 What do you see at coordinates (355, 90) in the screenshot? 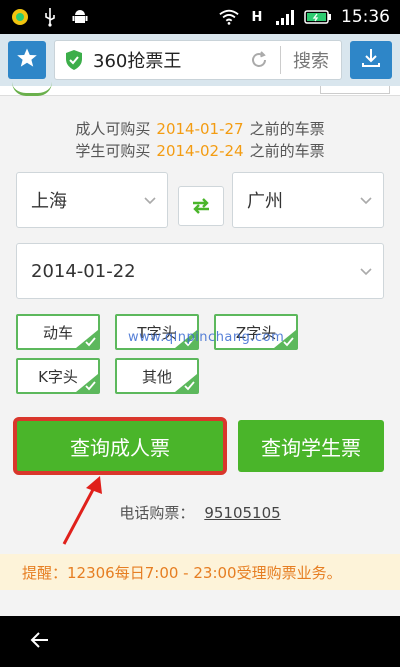
I see `header-box` at bounding box center [355, 90].